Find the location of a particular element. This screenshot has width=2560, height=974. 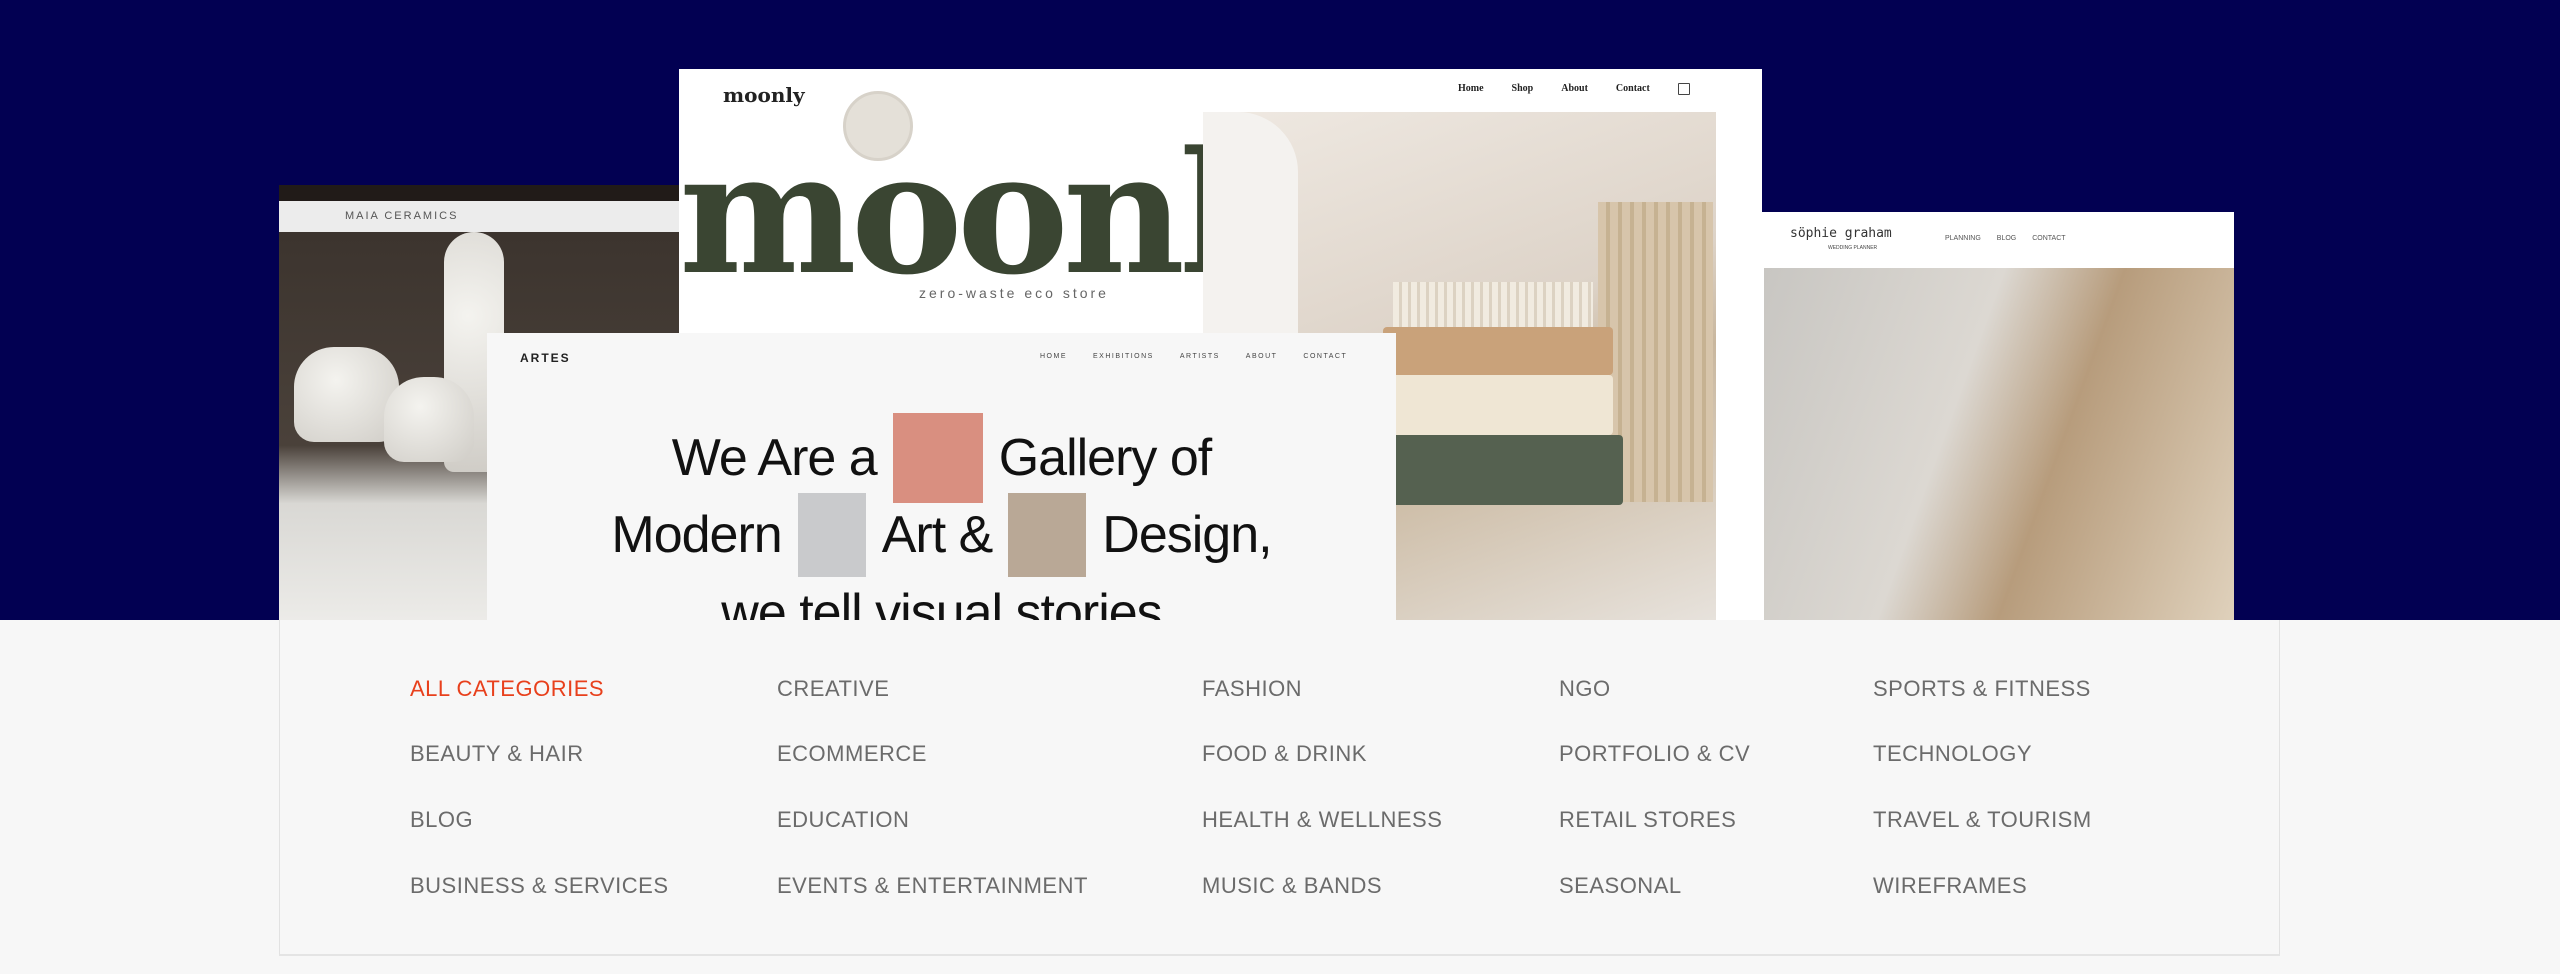

category-link: SEASONAL is located at coordinates (1620, 886).